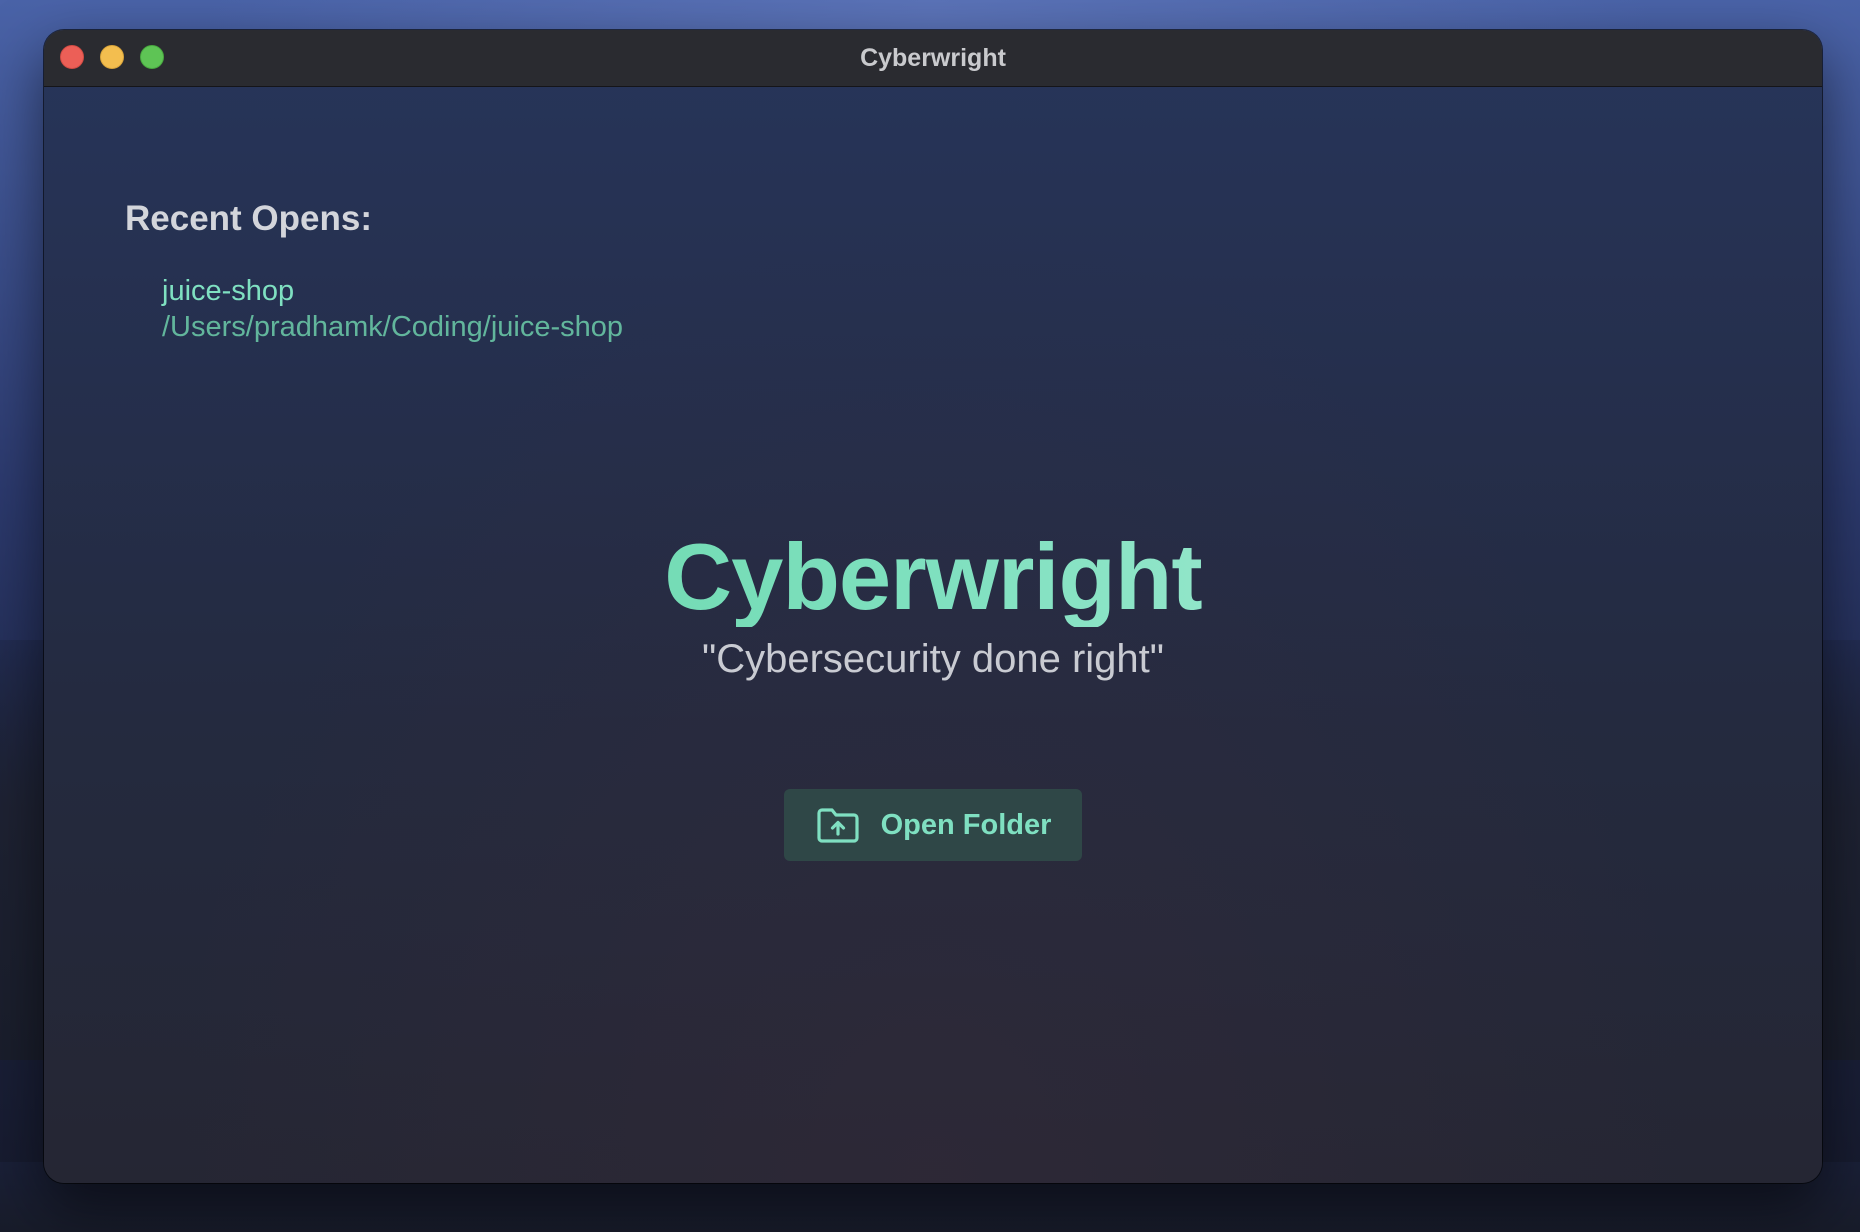 Image resolution: width=1860 pixels, height=1232 pixels. Describe the element at coordinates (837, 825) in the screenshot. I see `folder-upload-icon` at that location.